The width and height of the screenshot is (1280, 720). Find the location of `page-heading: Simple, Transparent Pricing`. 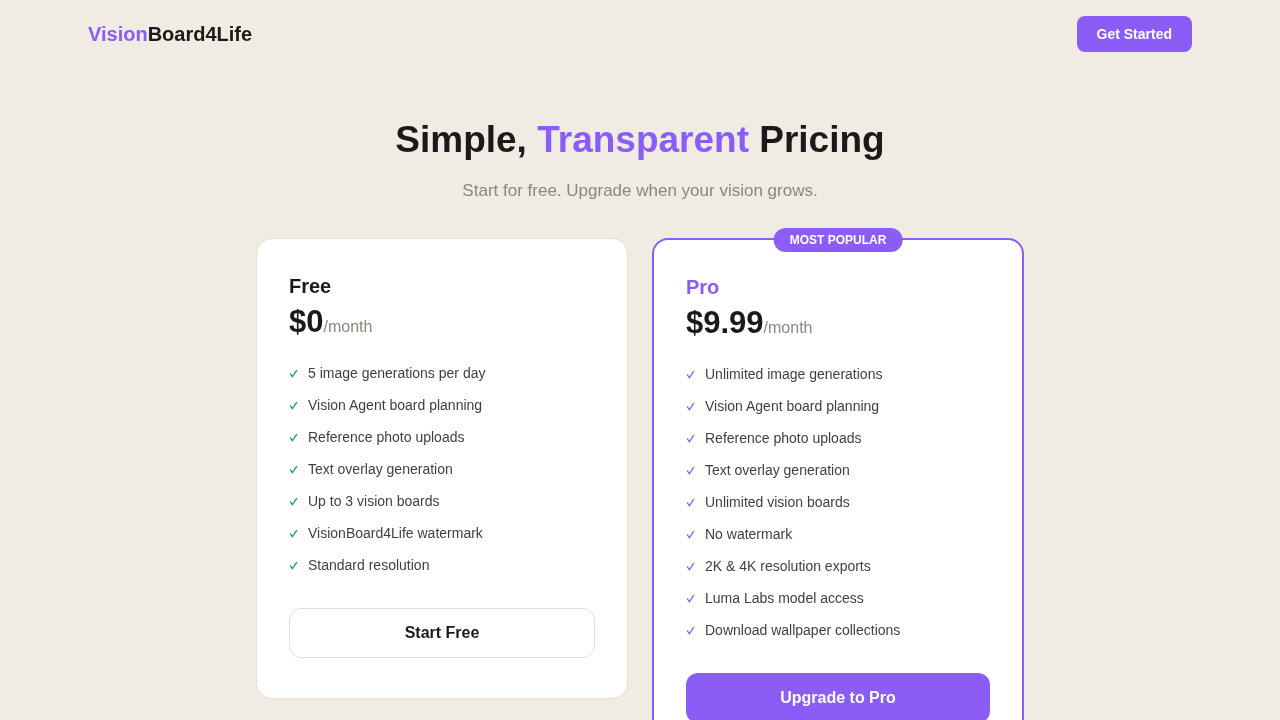

page-heading: Simple, Transparent Pricing is located at coordinates (640, 140).